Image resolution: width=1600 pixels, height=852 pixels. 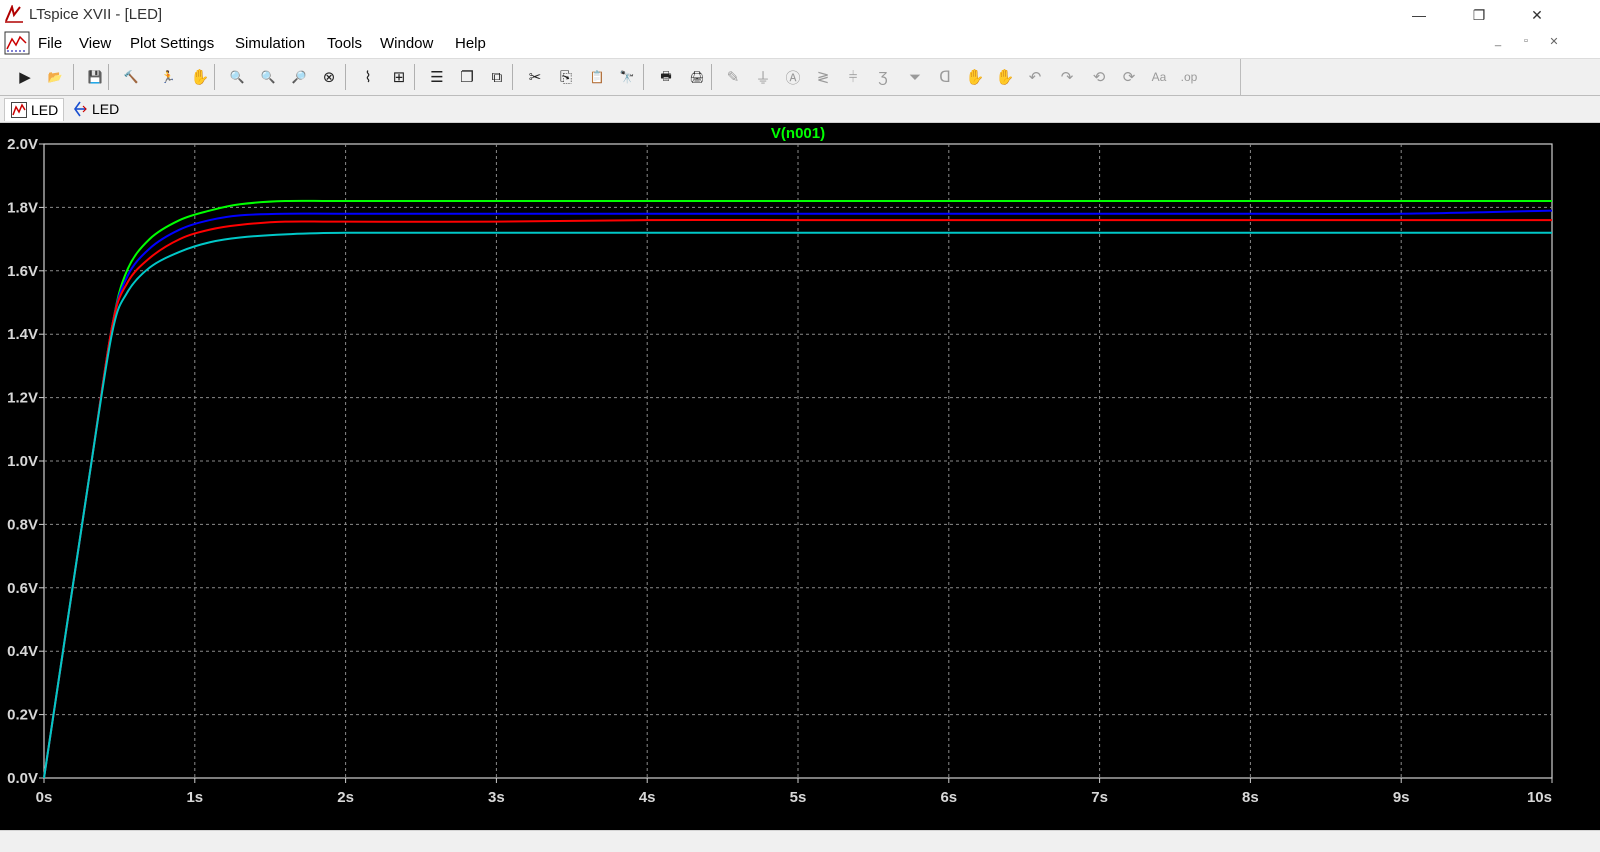 What do you see at coordinates (96, 14) in the screenshot?
I see `window-title: LTspice XVII - [LED]` at bounding box center [96, 14].